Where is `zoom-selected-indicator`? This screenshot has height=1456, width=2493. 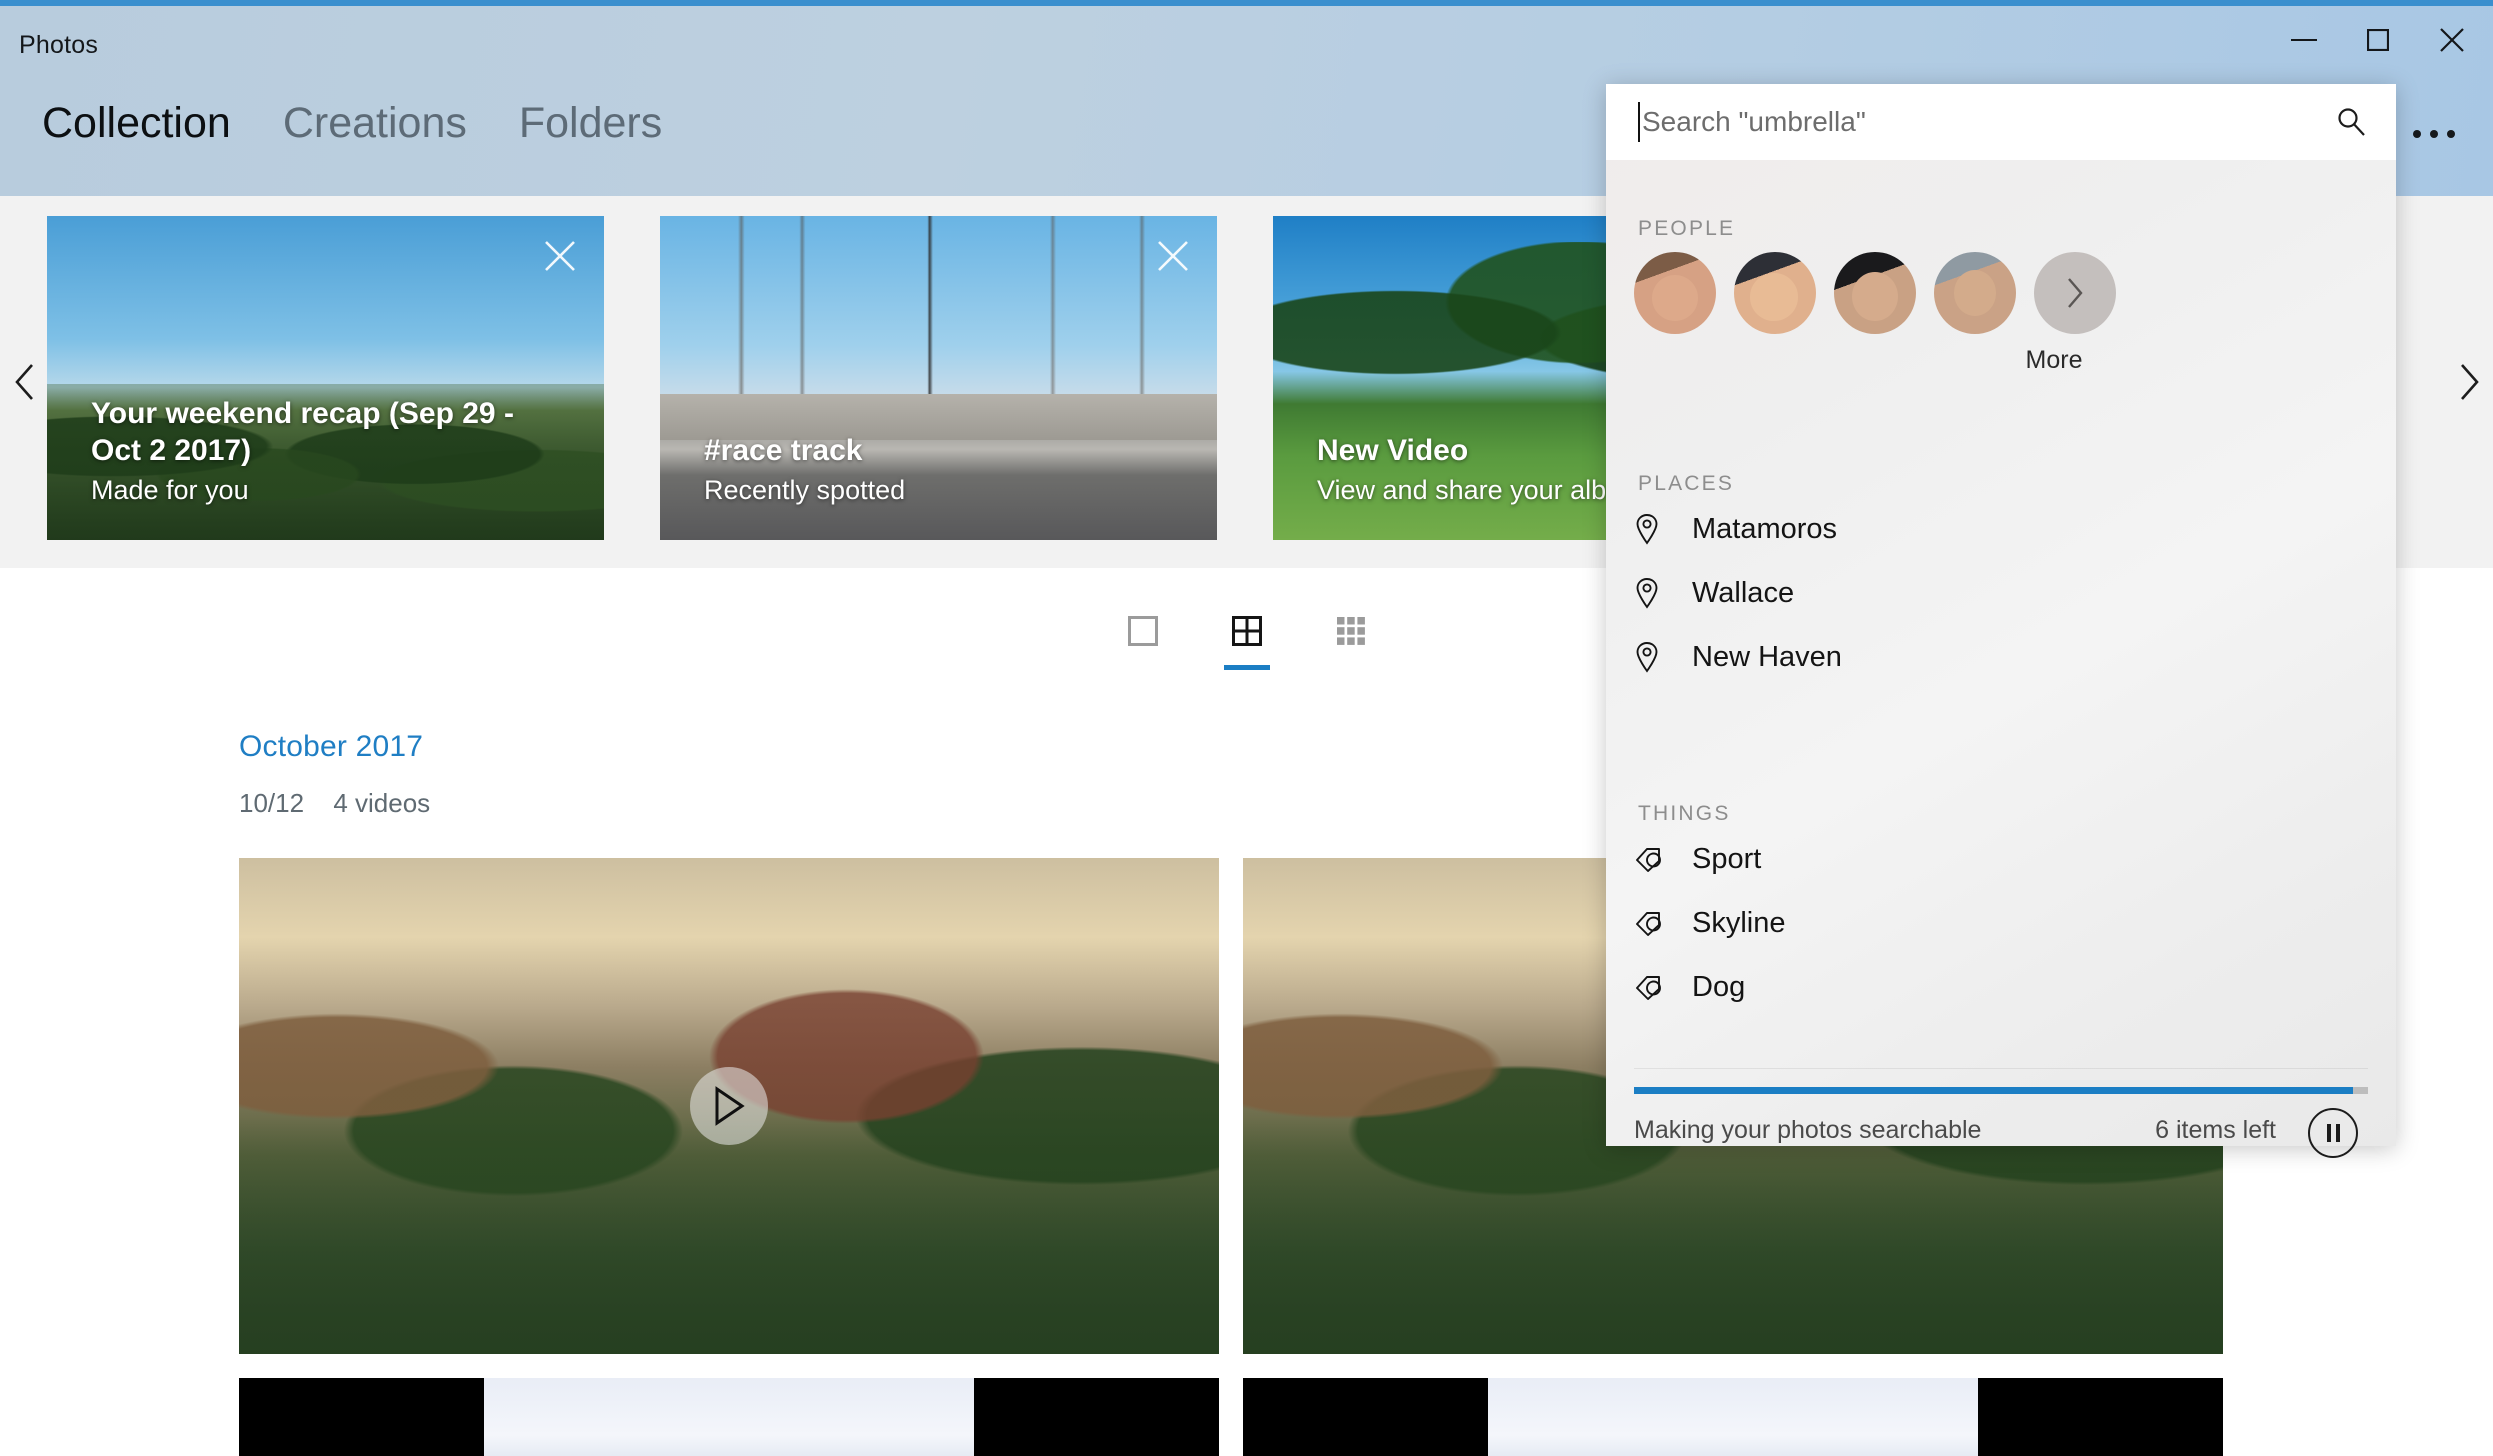 zoom-selected-indicator is located at coordinates (1246, 667).